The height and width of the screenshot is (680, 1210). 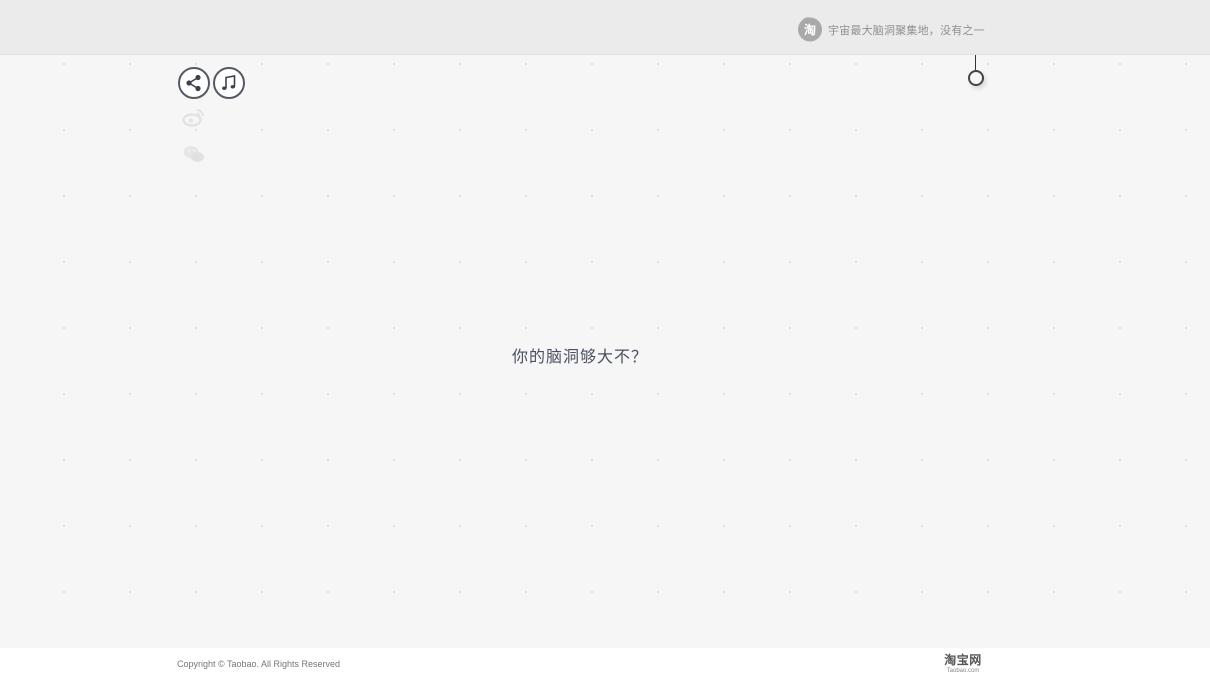 I want to click on taobao-logo-char: 淘, so click(x=810, y=29).